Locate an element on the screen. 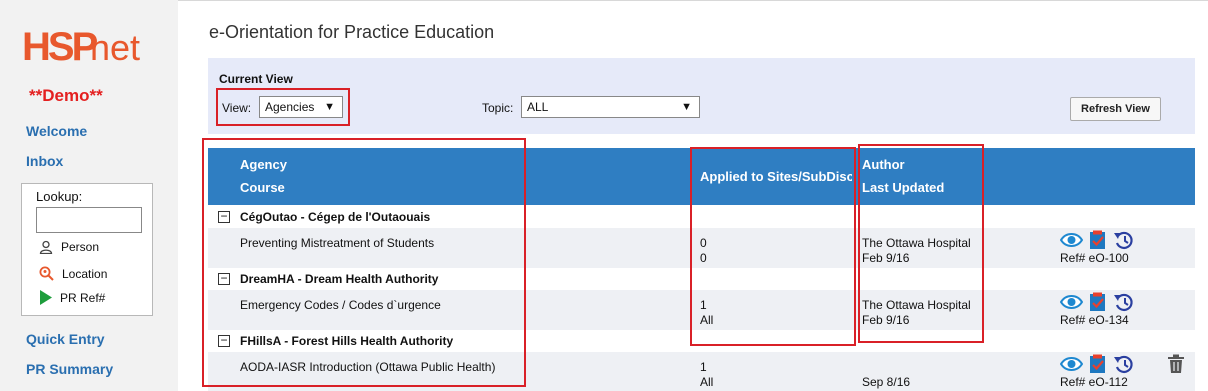  course-link: Preventing Mistreatment of Students is located at coordinates (337, 243).